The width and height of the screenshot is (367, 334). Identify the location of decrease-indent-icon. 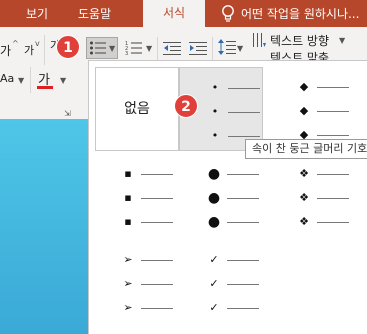
(172, 48).